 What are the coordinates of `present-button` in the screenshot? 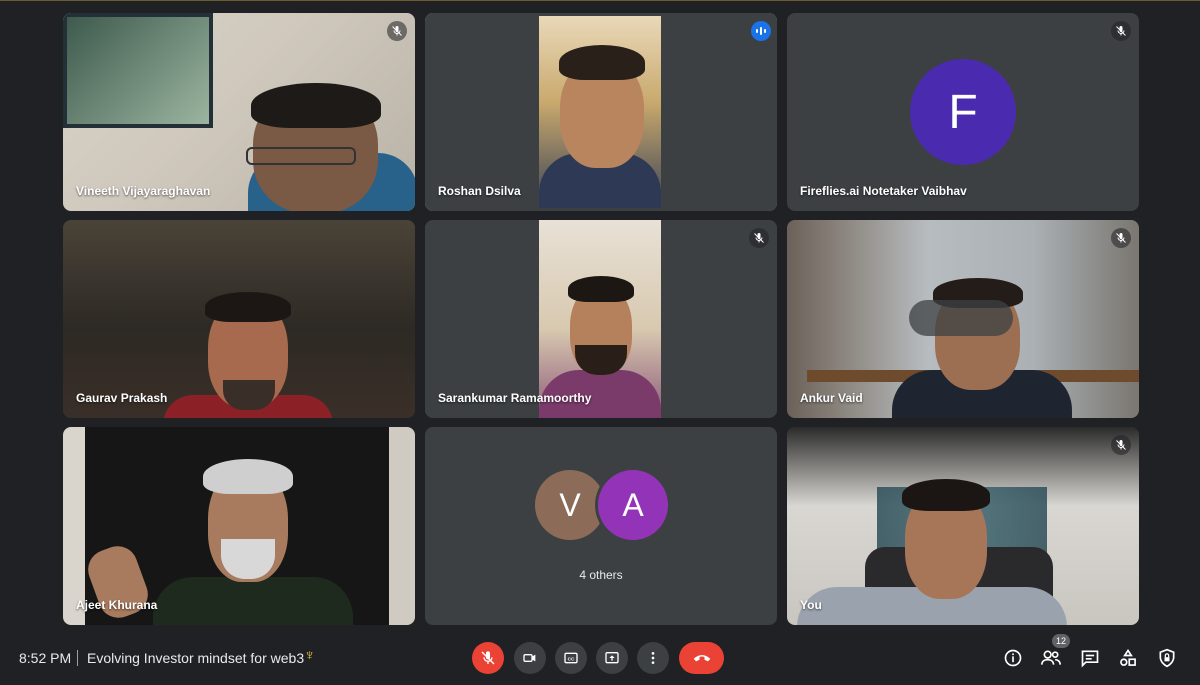 It's located at (612, 658).